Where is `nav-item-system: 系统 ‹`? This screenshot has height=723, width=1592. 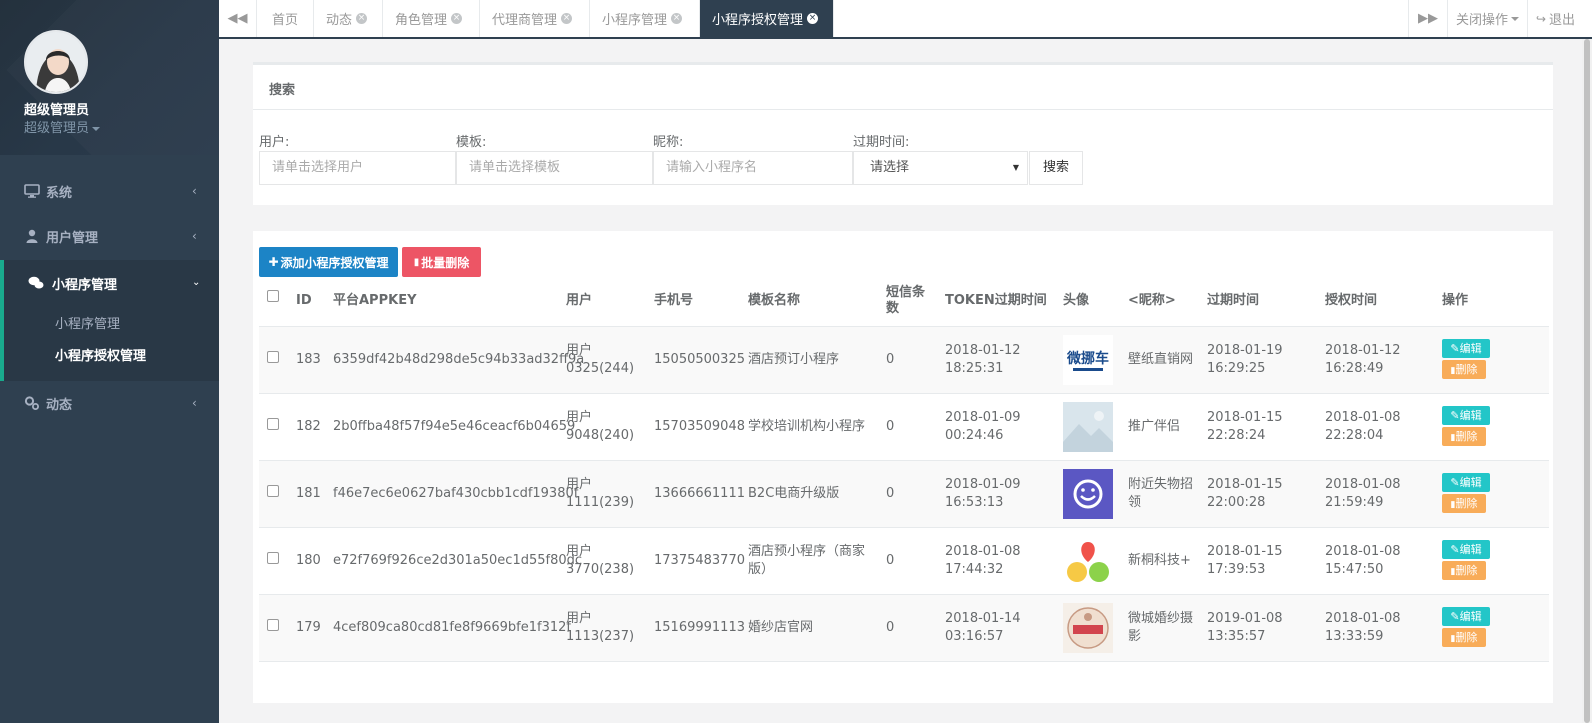
nav-item-system: 系统 ‹ is located at coordinates (109, 191).